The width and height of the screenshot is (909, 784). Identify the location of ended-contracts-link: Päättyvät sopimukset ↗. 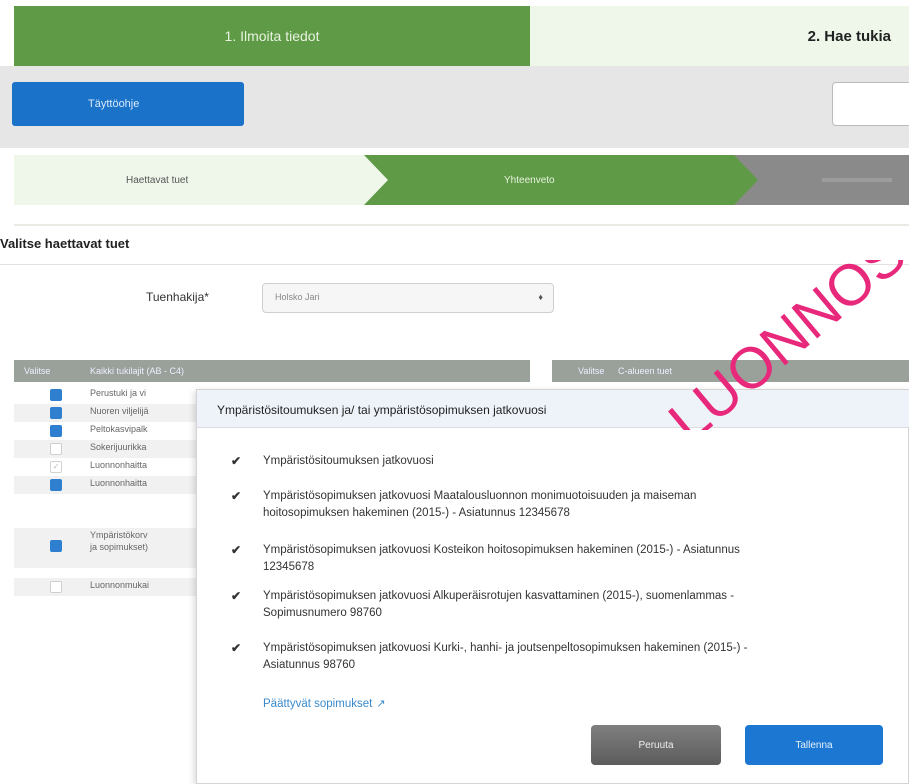
(324, 703).